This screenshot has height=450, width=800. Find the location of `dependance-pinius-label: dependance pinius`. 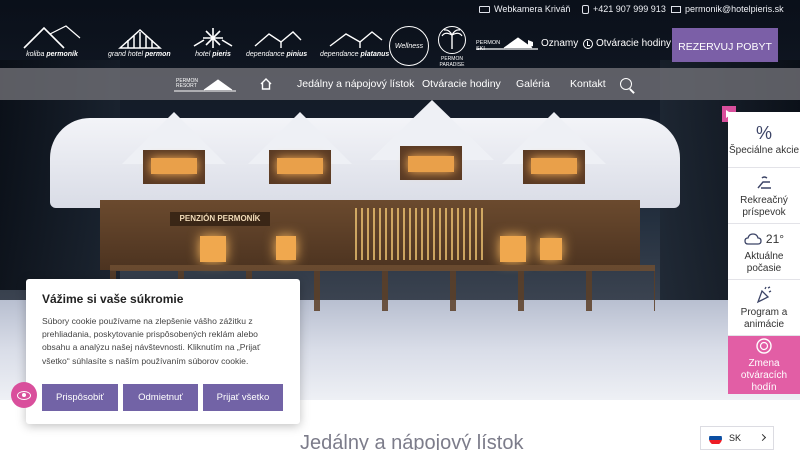

dependance-pinius-label: dependance pinius is located at coordinates (276, 54).